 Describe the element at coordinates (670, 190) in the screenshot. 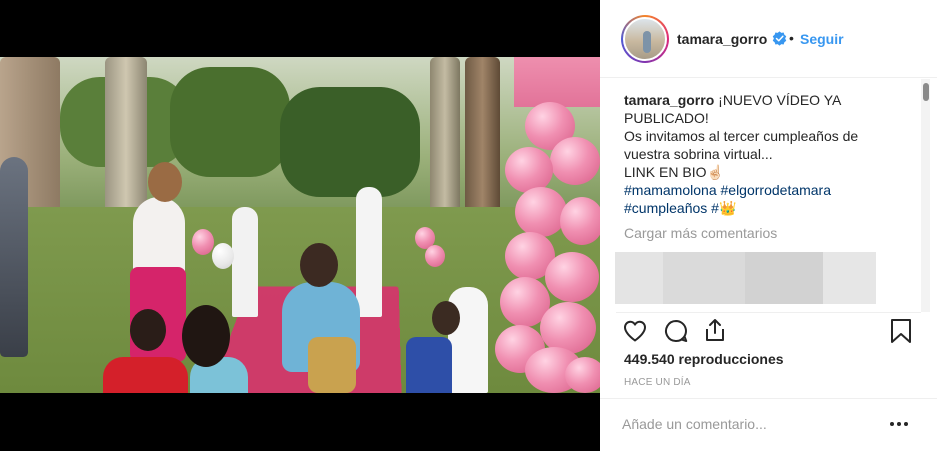

I see `hashtag-link: #mamamolona` at that location.